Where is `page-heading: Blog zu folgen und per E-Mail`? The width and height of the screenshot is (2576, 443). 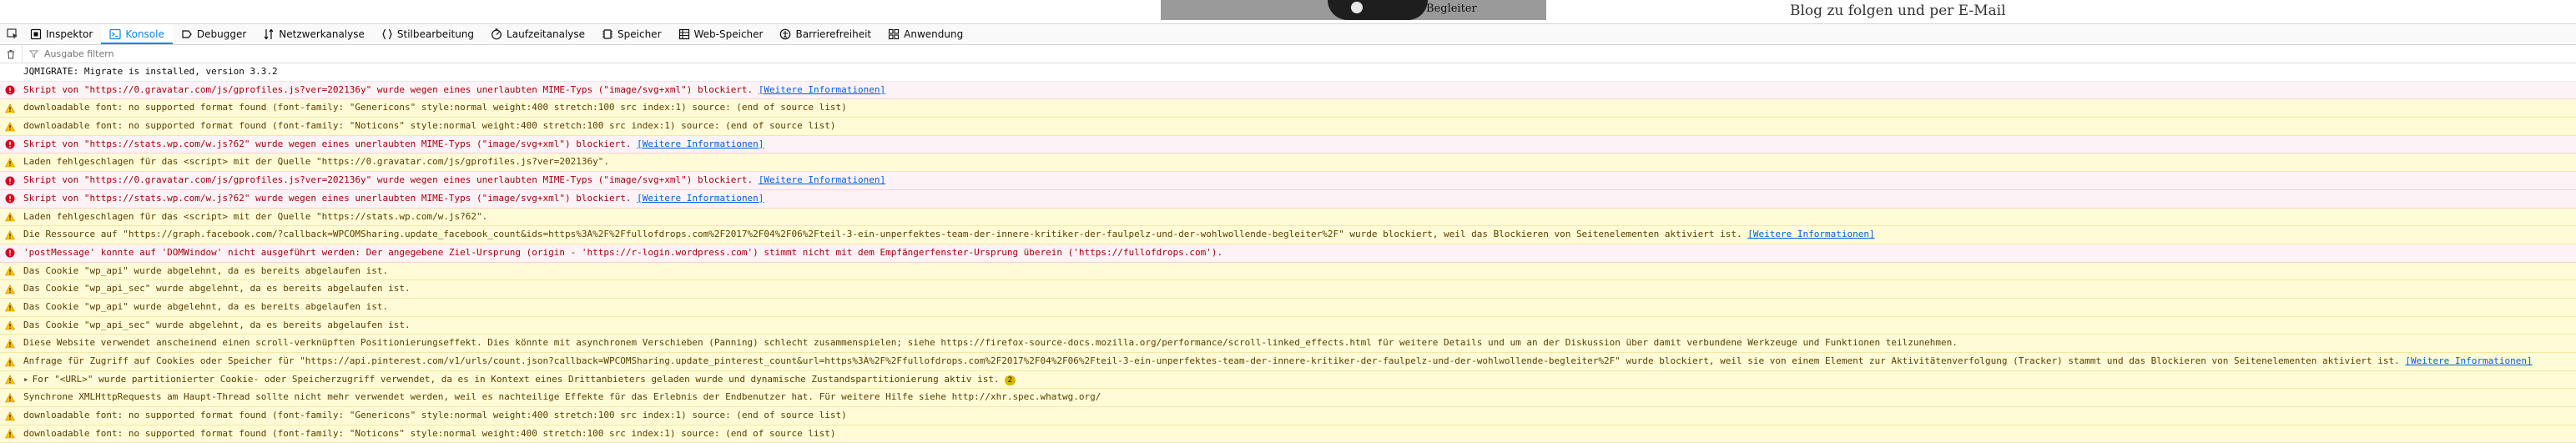 page-heading: Blog zu folgen und per E-Mail is located at coordinates (1898, 11).